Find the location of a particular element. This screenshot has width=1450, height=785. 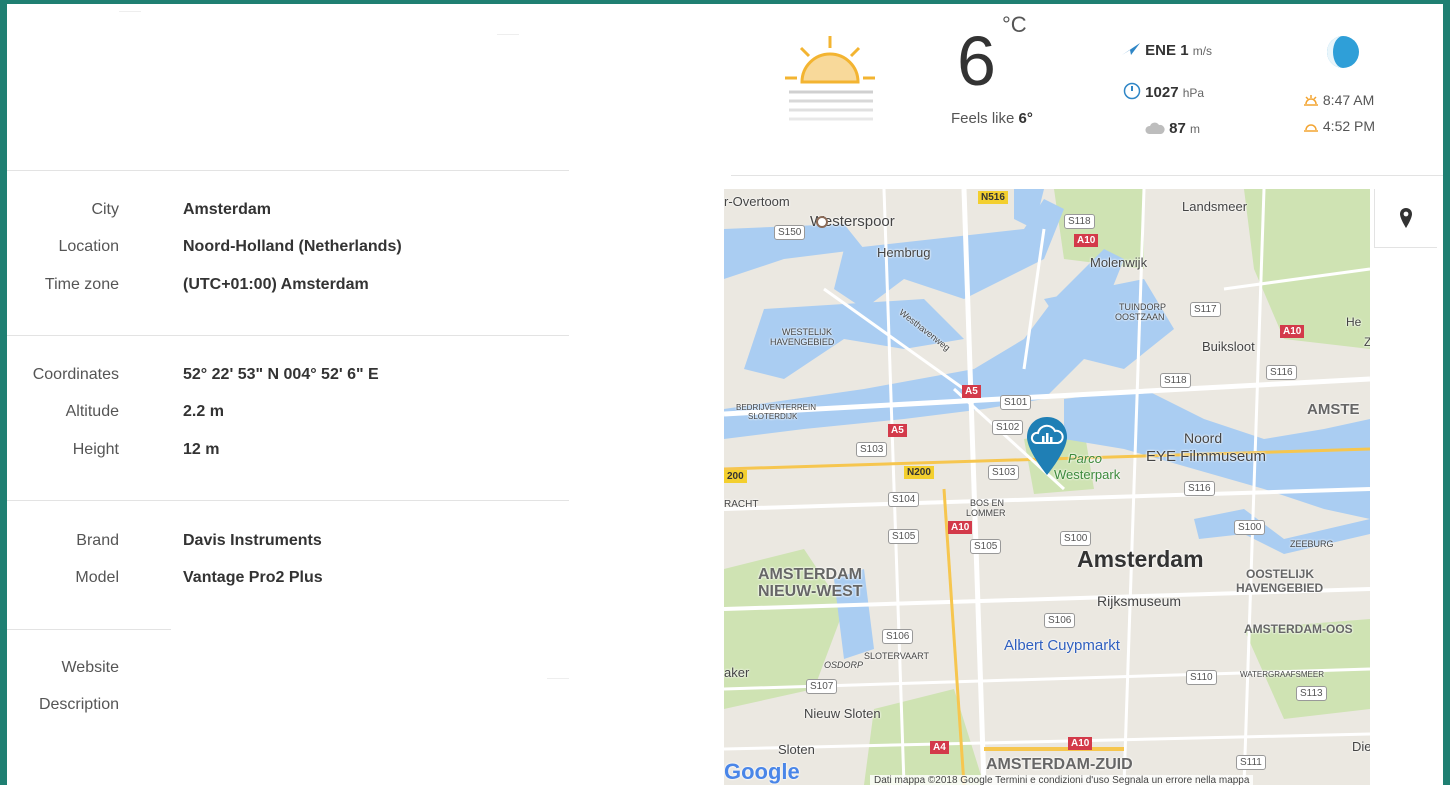

road-a10d: A10 is located at coordinates (1080, 743).